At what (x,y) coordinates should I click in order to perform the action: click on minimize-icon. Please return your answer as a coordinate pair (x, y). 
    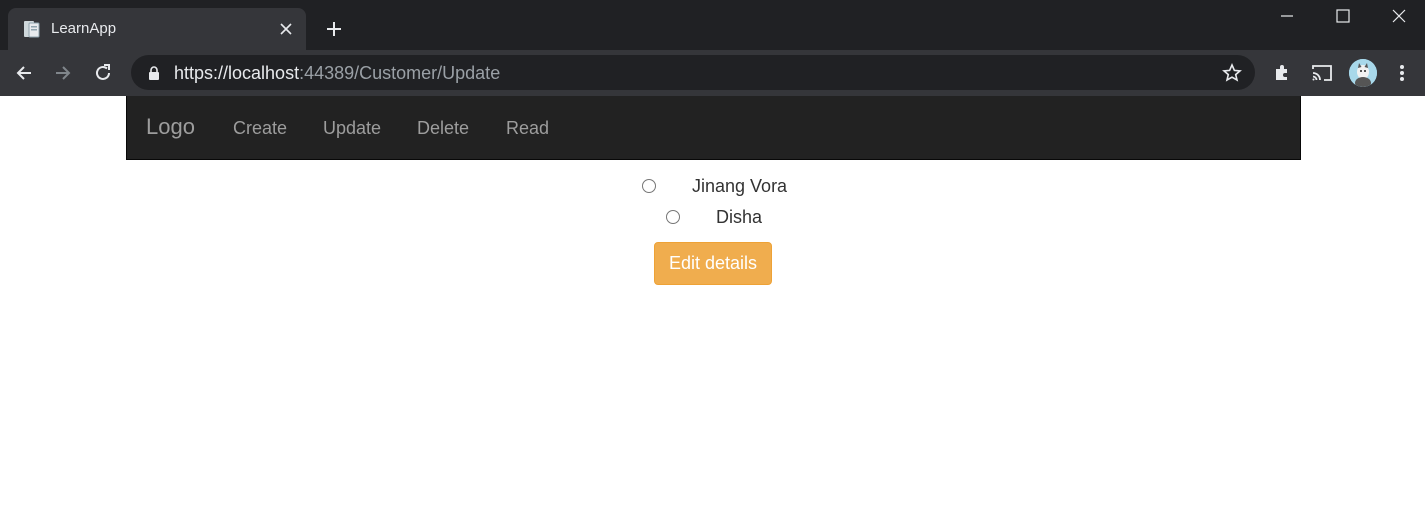
    Looking at the image, I should click on (1287, 16).